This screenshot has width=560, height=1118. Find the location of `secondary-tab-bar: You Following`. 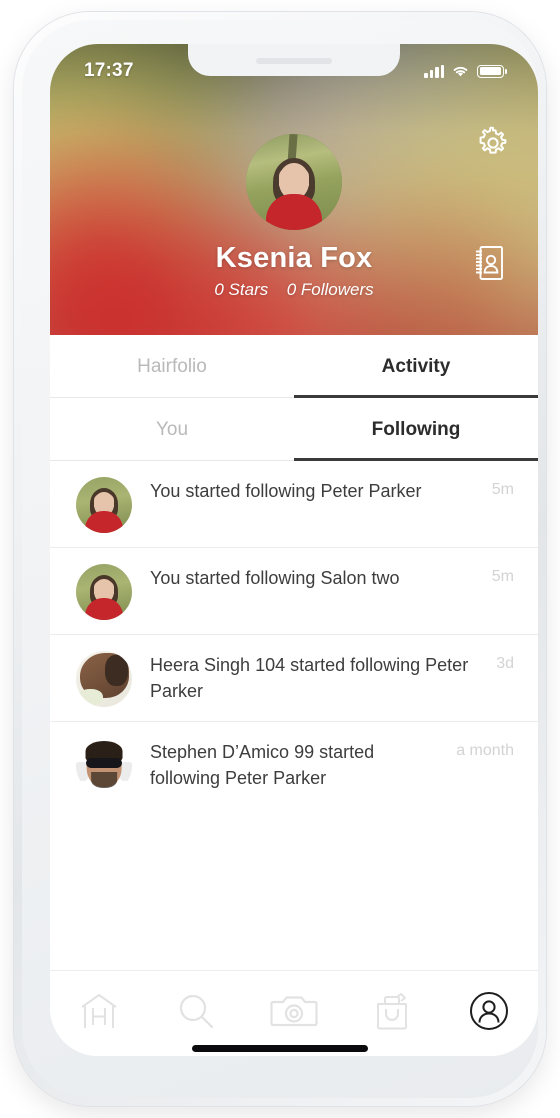

secondary-tab-bar: You Following is located at coordinates (294, 429).